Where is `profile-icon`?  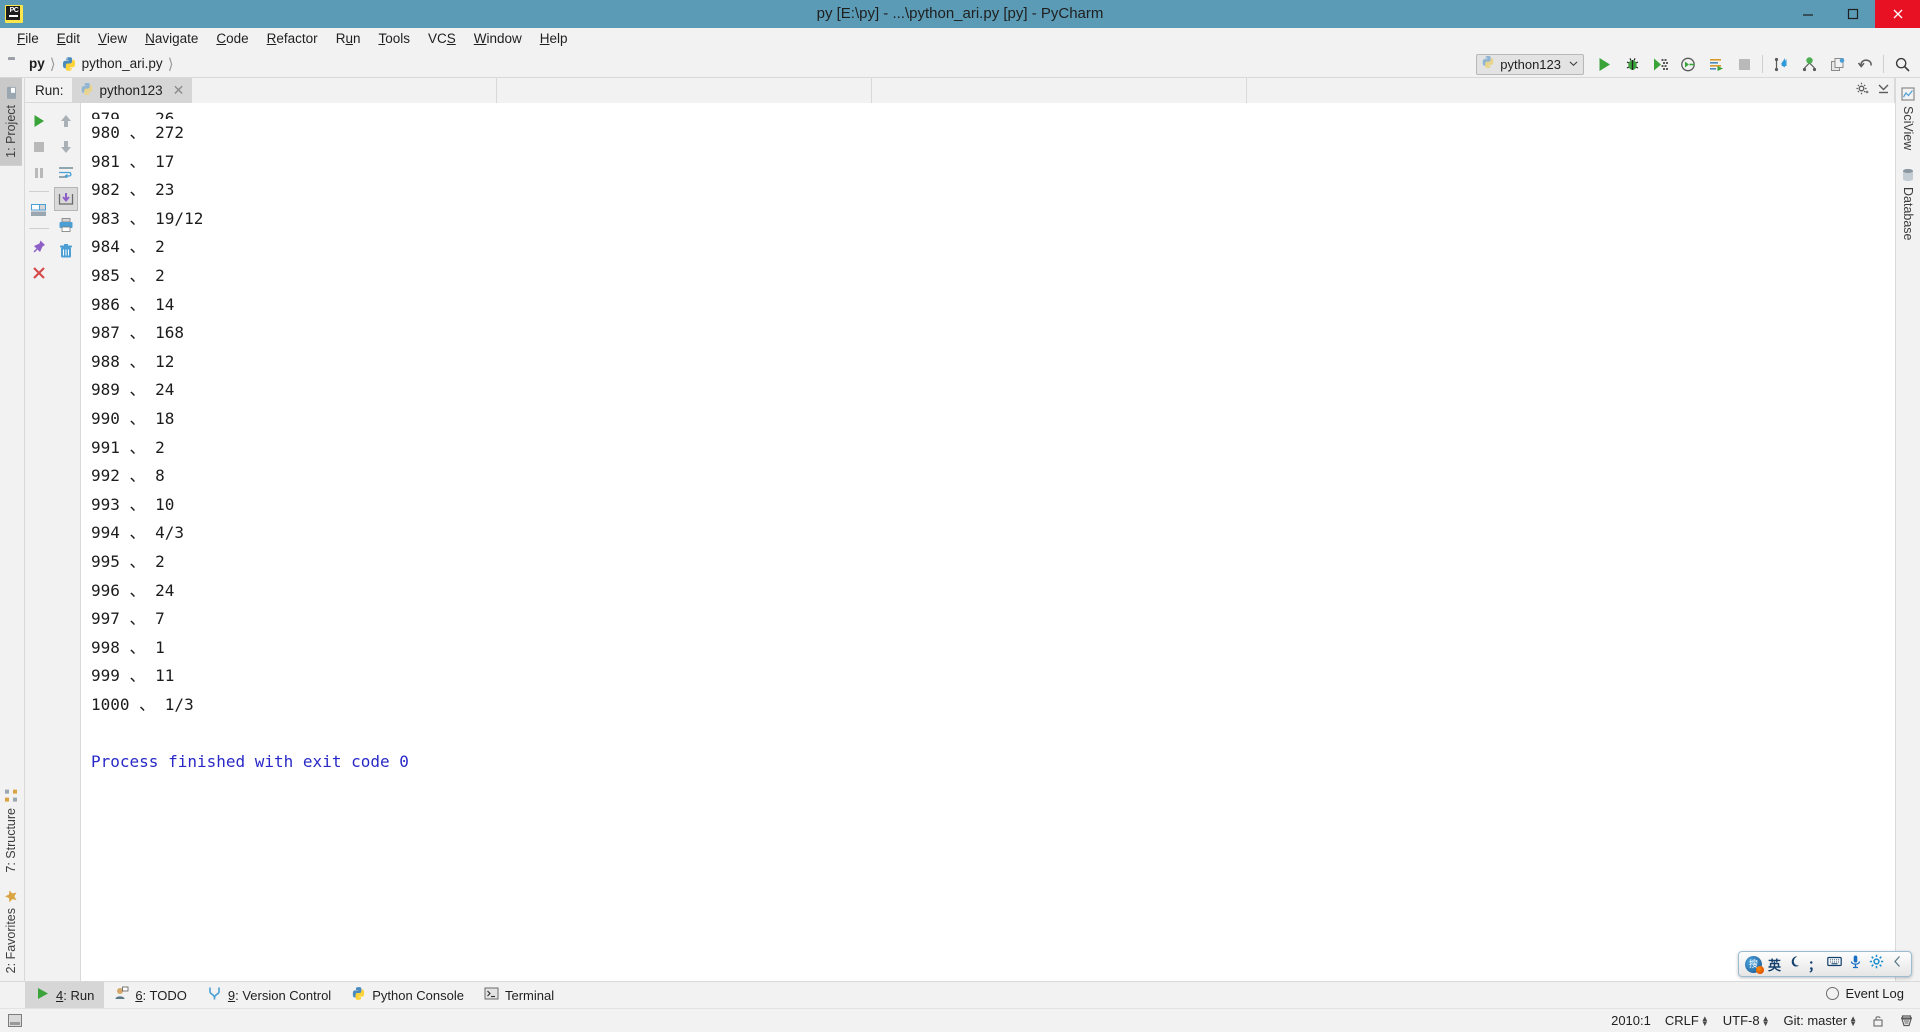
profile-icon is located at coordinates (1688, 64).